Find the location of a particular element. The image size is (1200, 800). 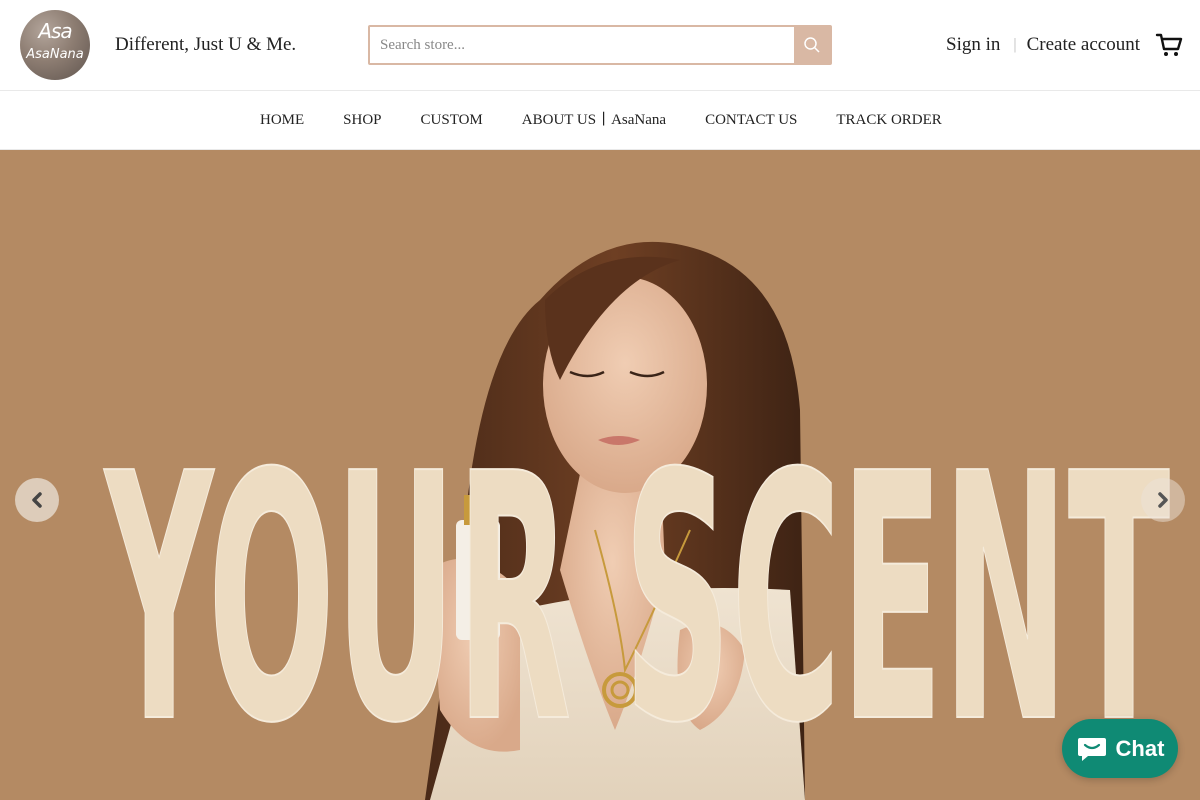

slide-next-button is located at coordinates (1163, 500).